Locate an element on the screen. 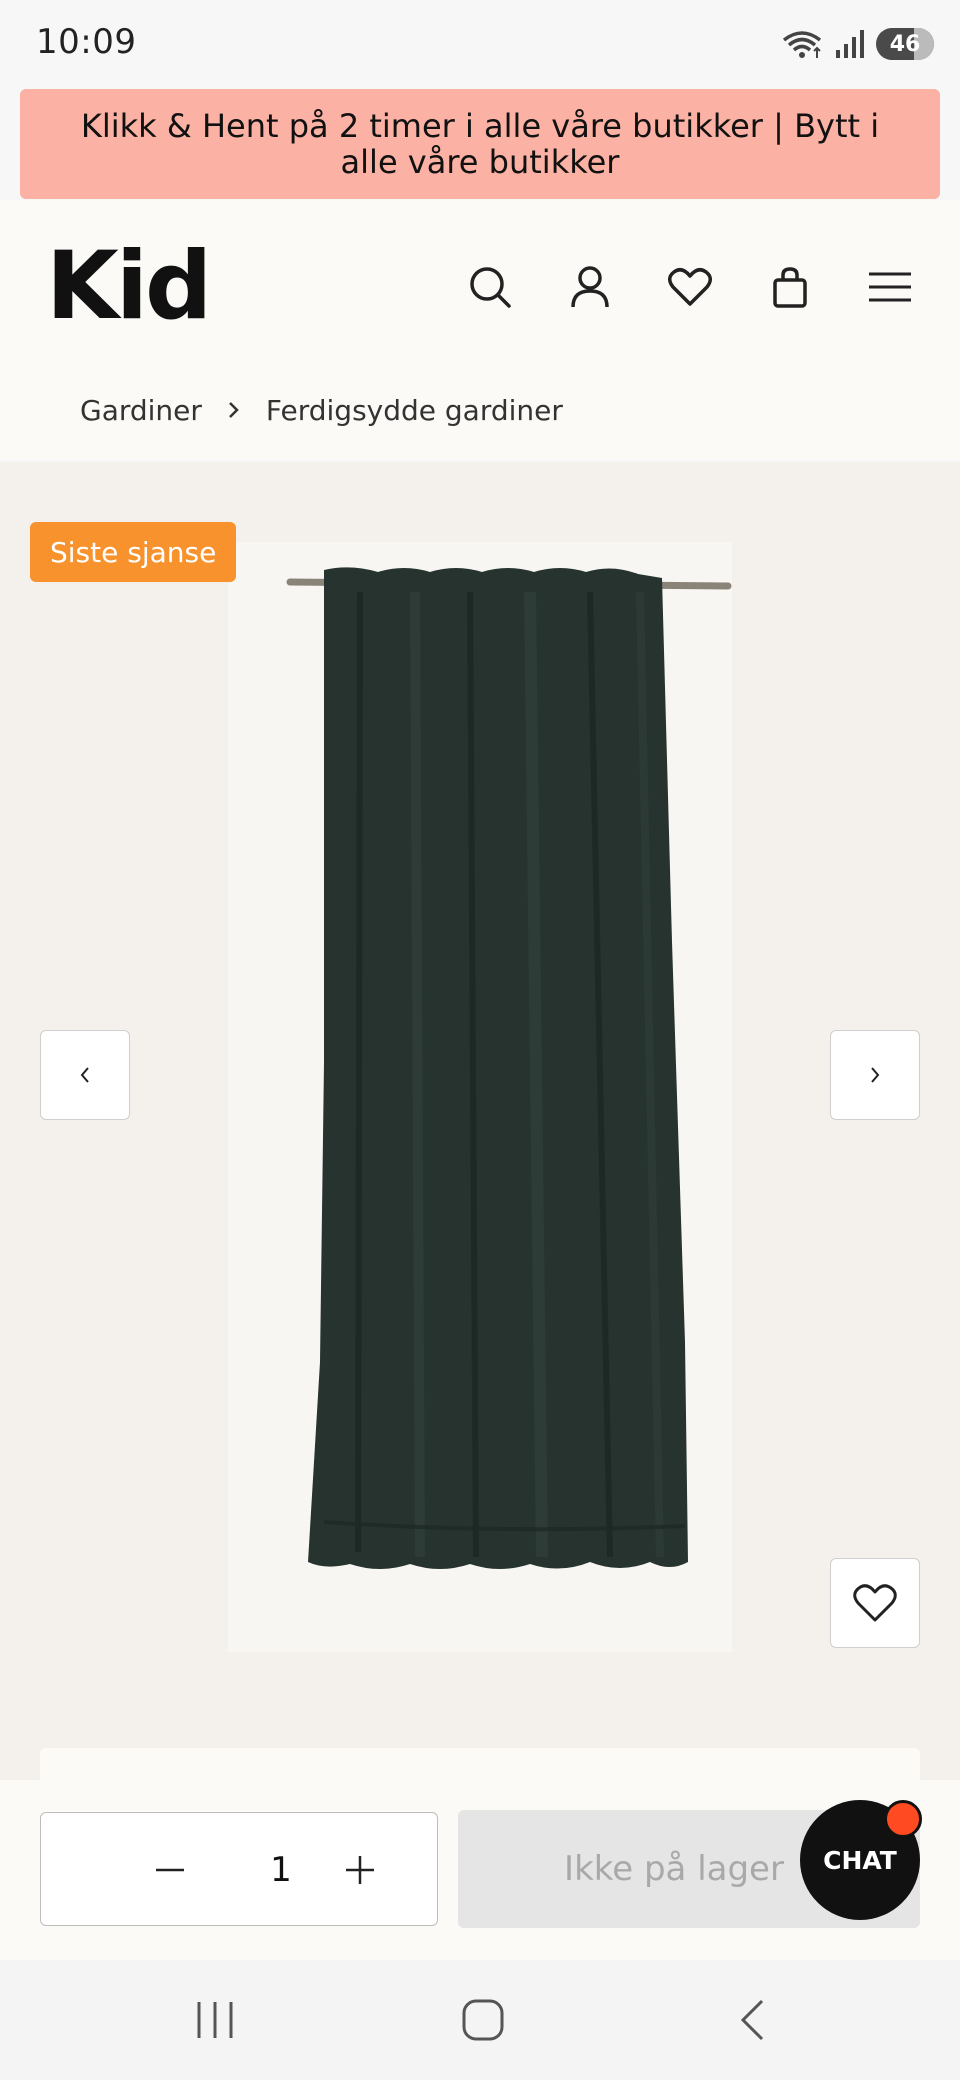 The height and width of the screenshot is (2080, 960). search-icon is located at coordinates (490, 287).